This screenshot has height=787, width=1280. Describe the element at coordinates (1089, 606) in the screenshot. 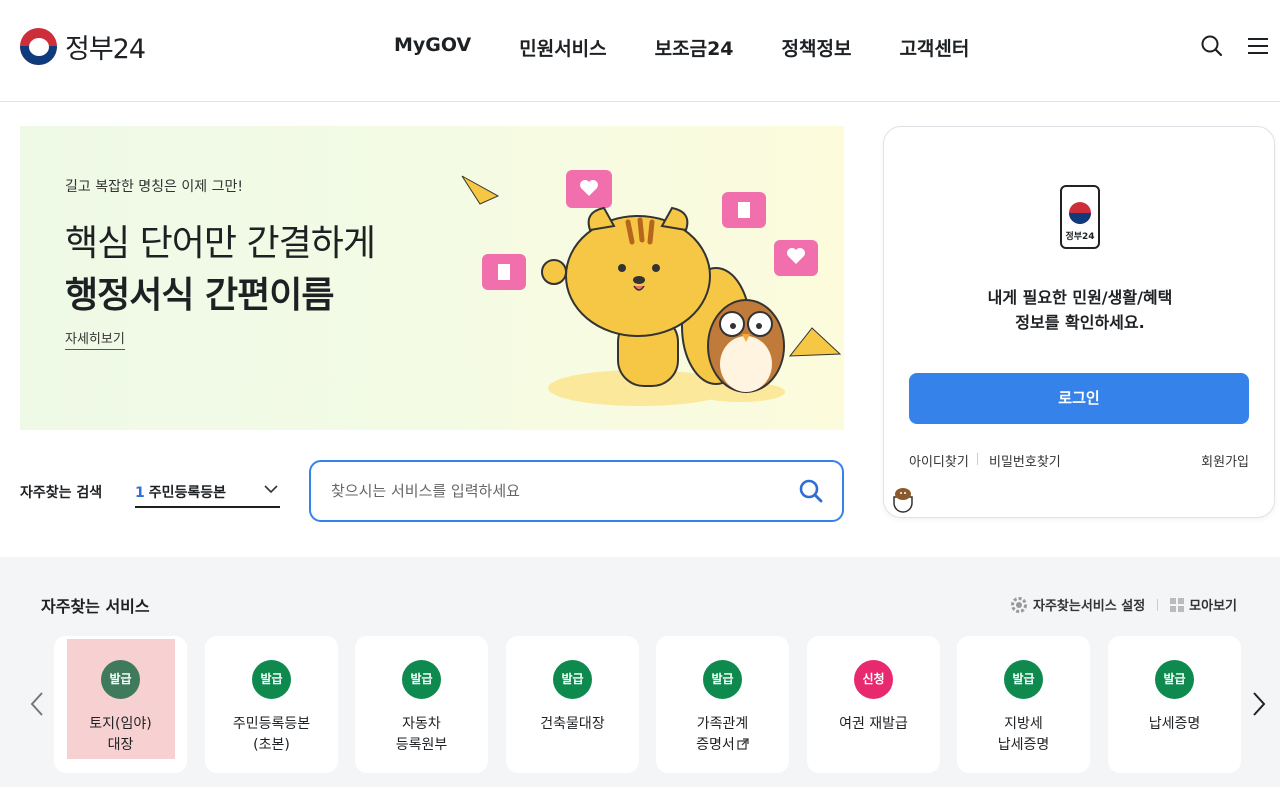

I see `settings-label: 자주찾는서비스 설정` at that location.